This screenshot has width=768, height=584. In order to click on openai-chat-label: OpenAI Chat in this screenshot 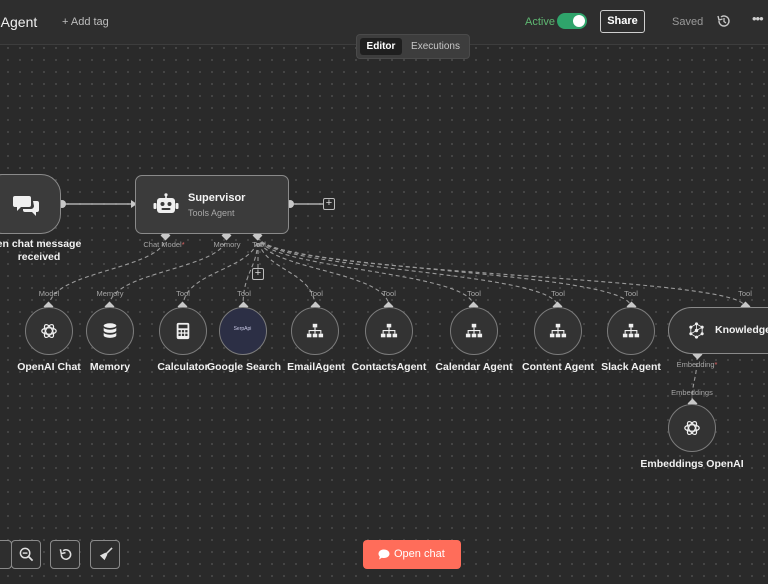, I will do `click(49, 367)`.